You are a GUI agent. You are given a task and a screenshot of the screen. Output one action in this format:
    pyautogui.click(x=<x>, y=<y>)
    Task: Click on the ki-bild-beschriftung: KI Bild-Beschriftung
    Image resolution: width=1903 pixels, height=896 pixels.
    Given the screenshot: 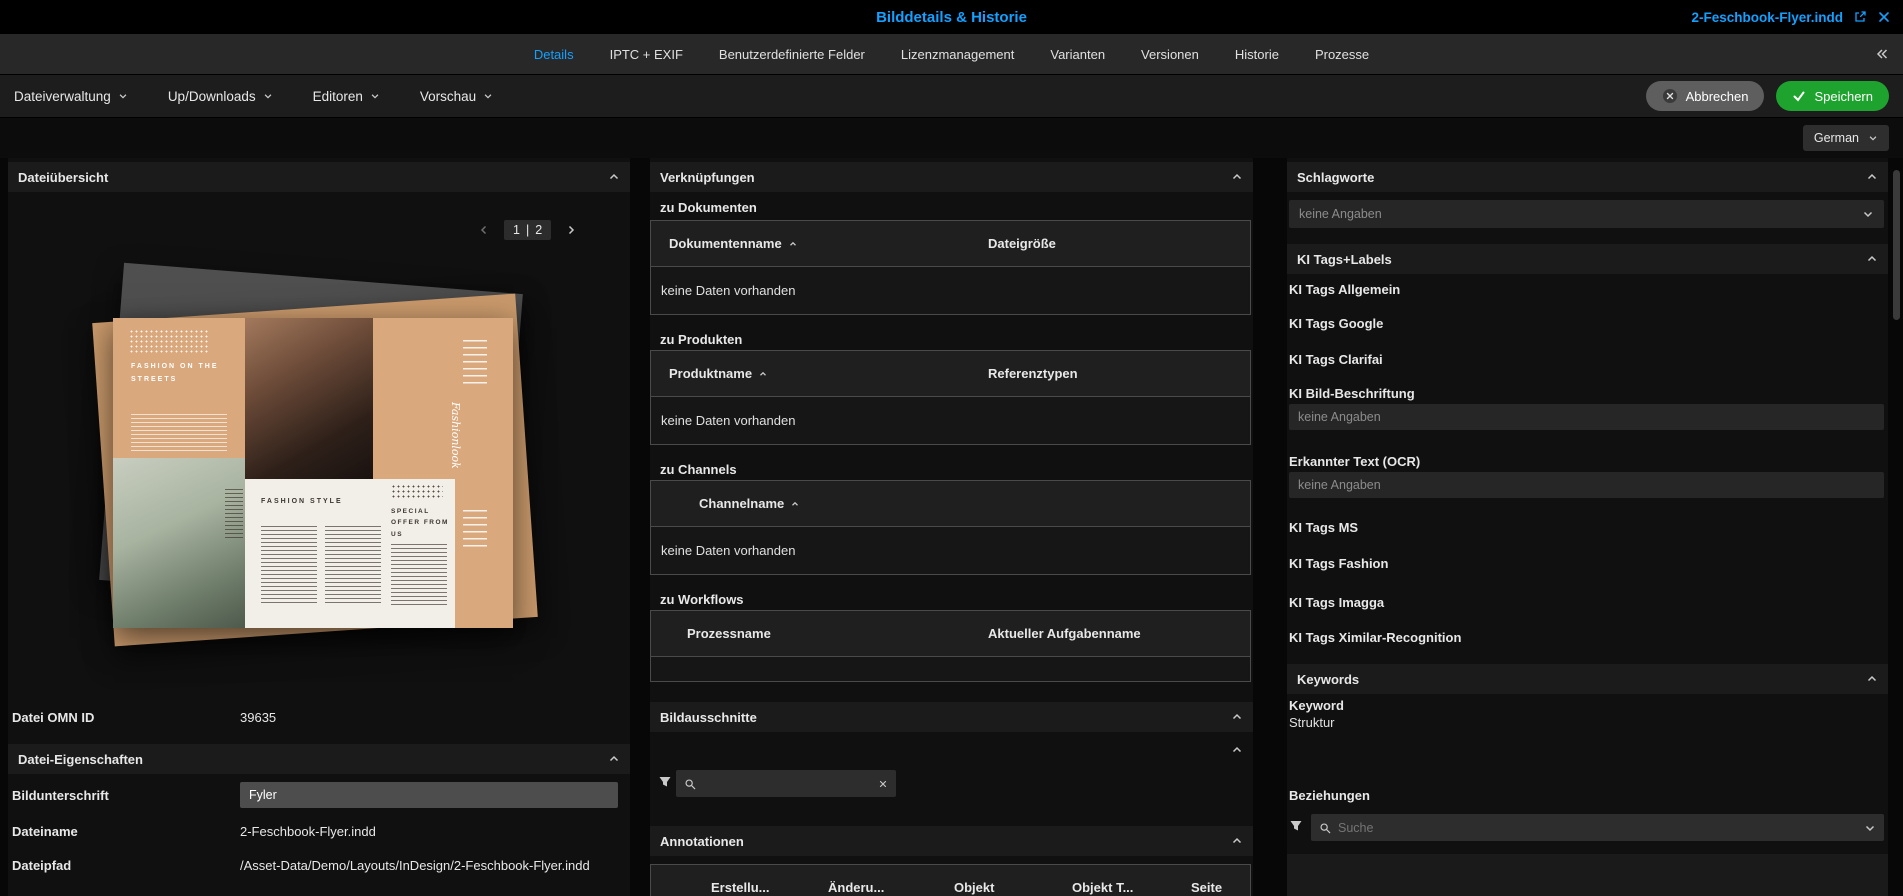 What is the action you would take?
    pyautogui.click(x=1352, y=393)
    